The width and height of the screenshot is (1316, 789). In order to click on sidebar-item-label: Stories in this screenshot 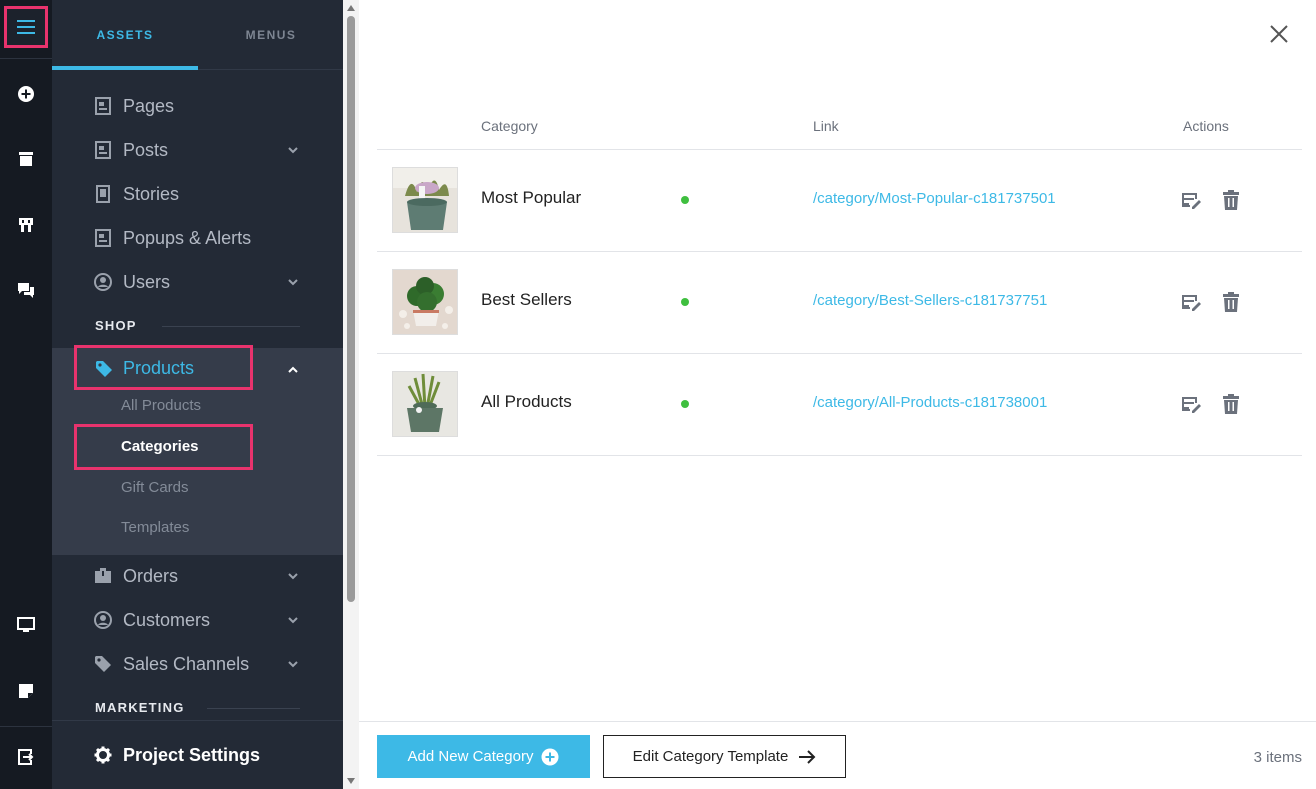, I will do `click(151, 193)`.